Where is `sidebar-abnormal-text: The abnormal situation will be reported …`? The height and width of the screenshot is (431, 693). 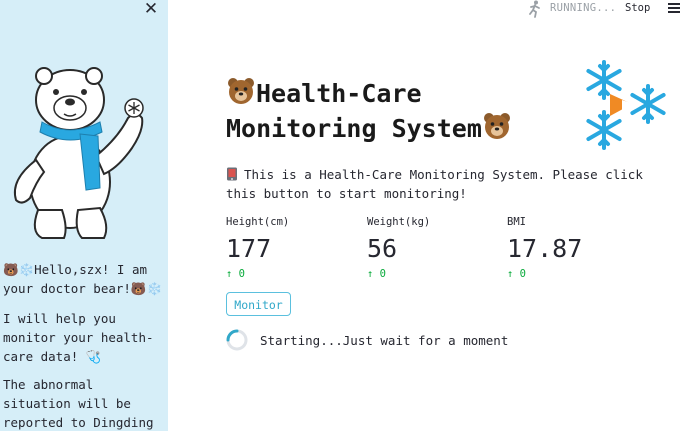 sidebar-abnormal-text: The abnormal situation will be reported … is located at coordinates (78, 403).